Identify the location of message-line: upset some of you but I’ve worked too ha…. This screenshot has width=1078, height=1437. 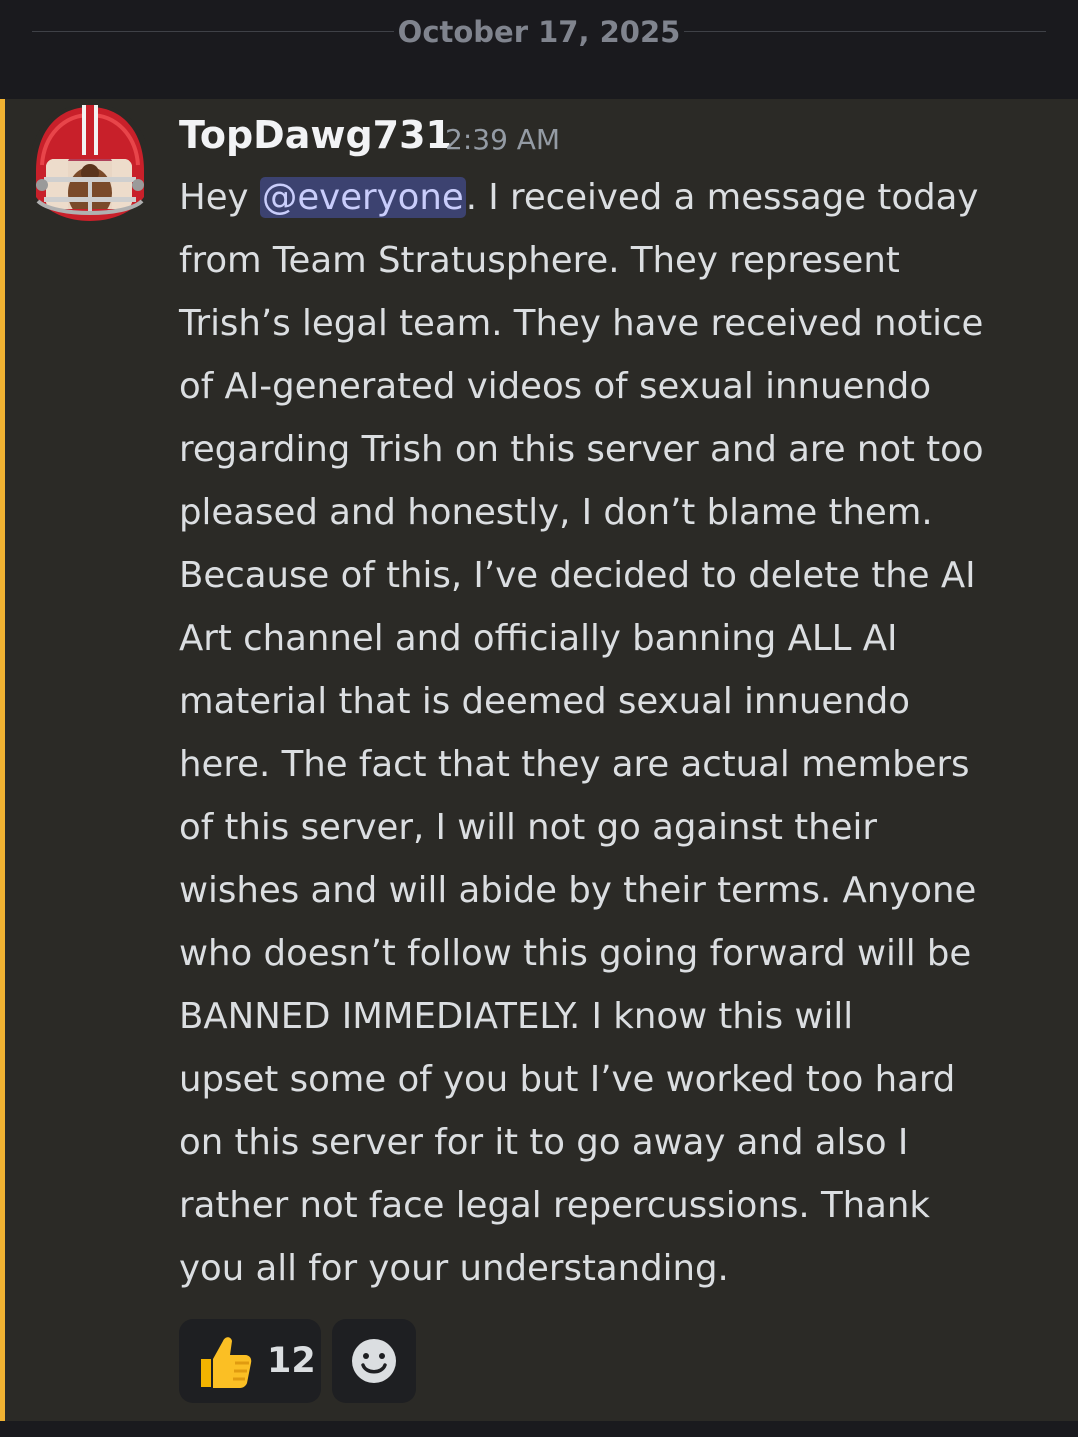
(567, 1079).